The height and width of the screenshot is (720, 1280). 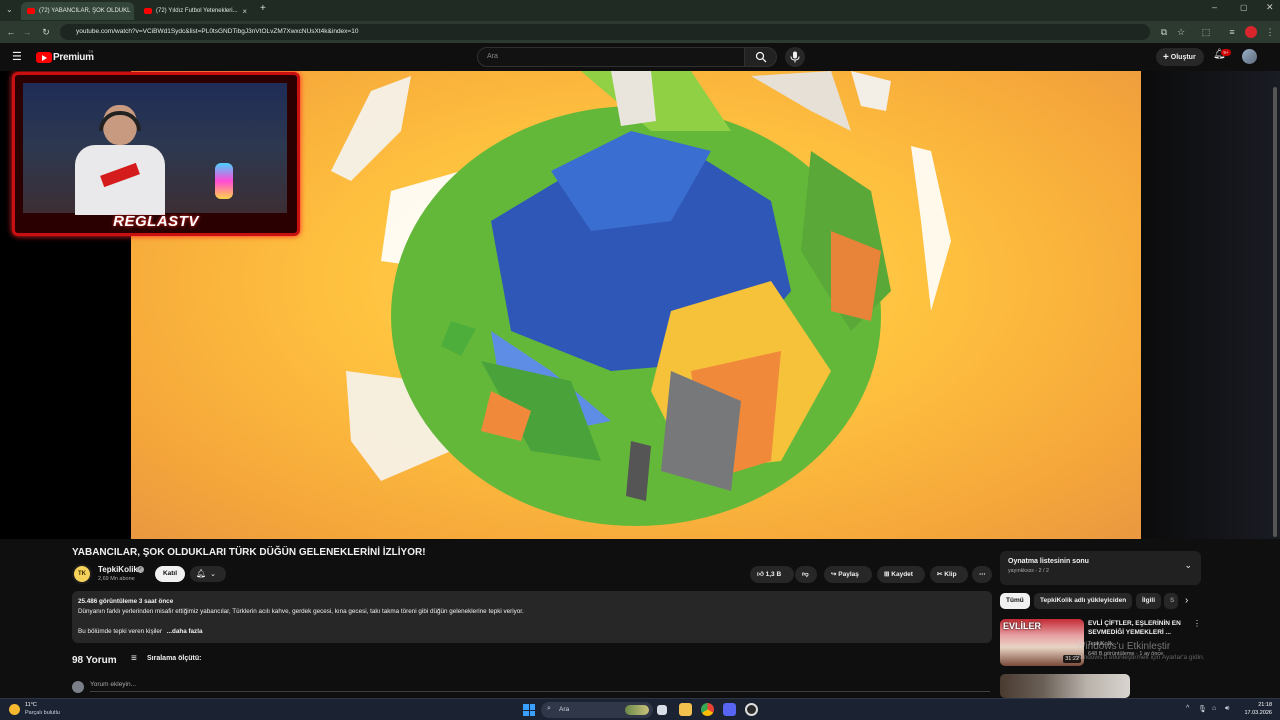 What do you see at coordinates (263, 8) in the screenshot?
I see `new-tab-button: +` at bounding box center [263, 8].